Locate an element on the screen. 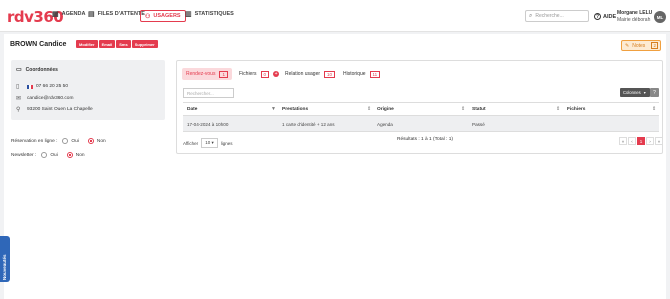 Image resolution: width=670 pixels, height=299 pixels. user-organization: Mairie déborah is located at coordinates (634, 20).